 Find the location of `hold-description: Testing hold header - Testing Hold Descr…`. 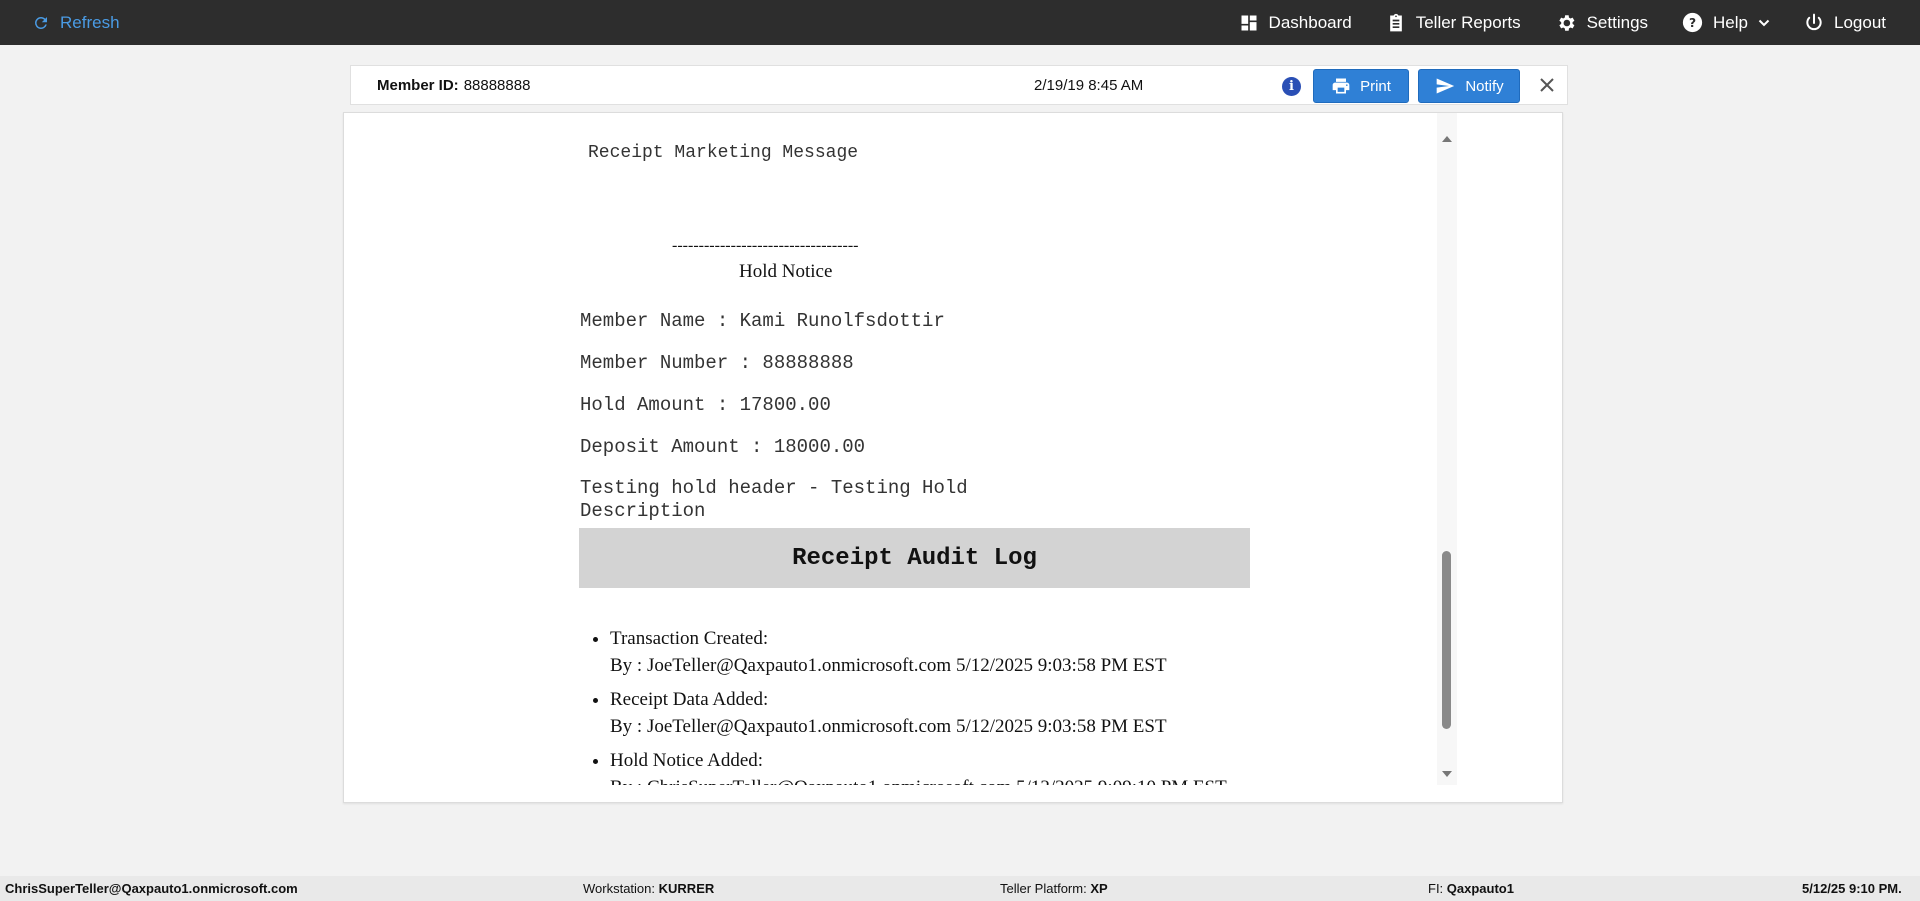

hold-description: Testing hold header - Testing Hold Descr… is located at coordinates (774, 499).